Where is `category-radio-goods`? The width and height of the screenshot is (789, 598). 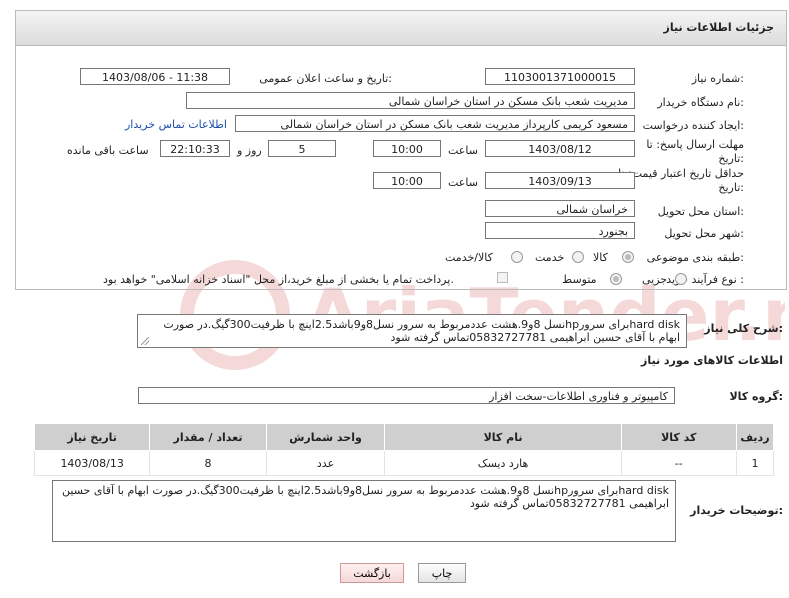 category-radio-goods is located at coordinates (628, 257).